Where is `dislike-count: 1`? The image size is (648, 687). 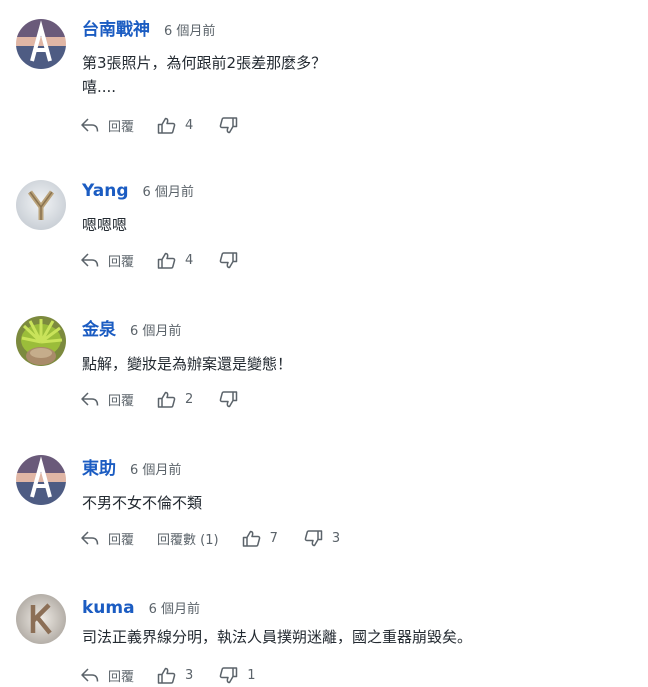 dislike-count: 1 is located at coordinates (251, 675).